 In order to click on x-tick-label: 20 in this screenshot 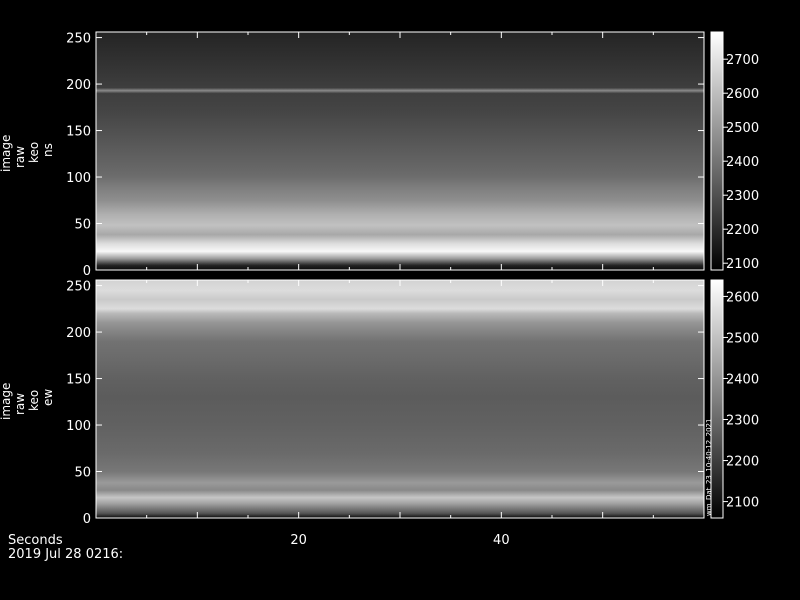, I will do `click(298, 540)`.